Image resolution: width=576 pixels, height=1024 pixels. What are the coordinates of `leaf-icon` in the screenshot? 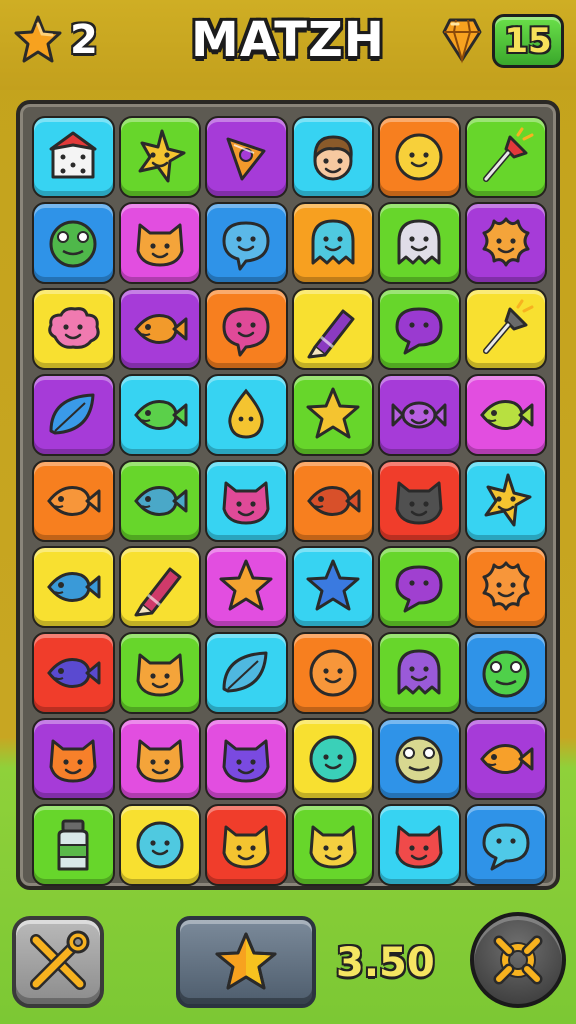 It's located at (72, 414).